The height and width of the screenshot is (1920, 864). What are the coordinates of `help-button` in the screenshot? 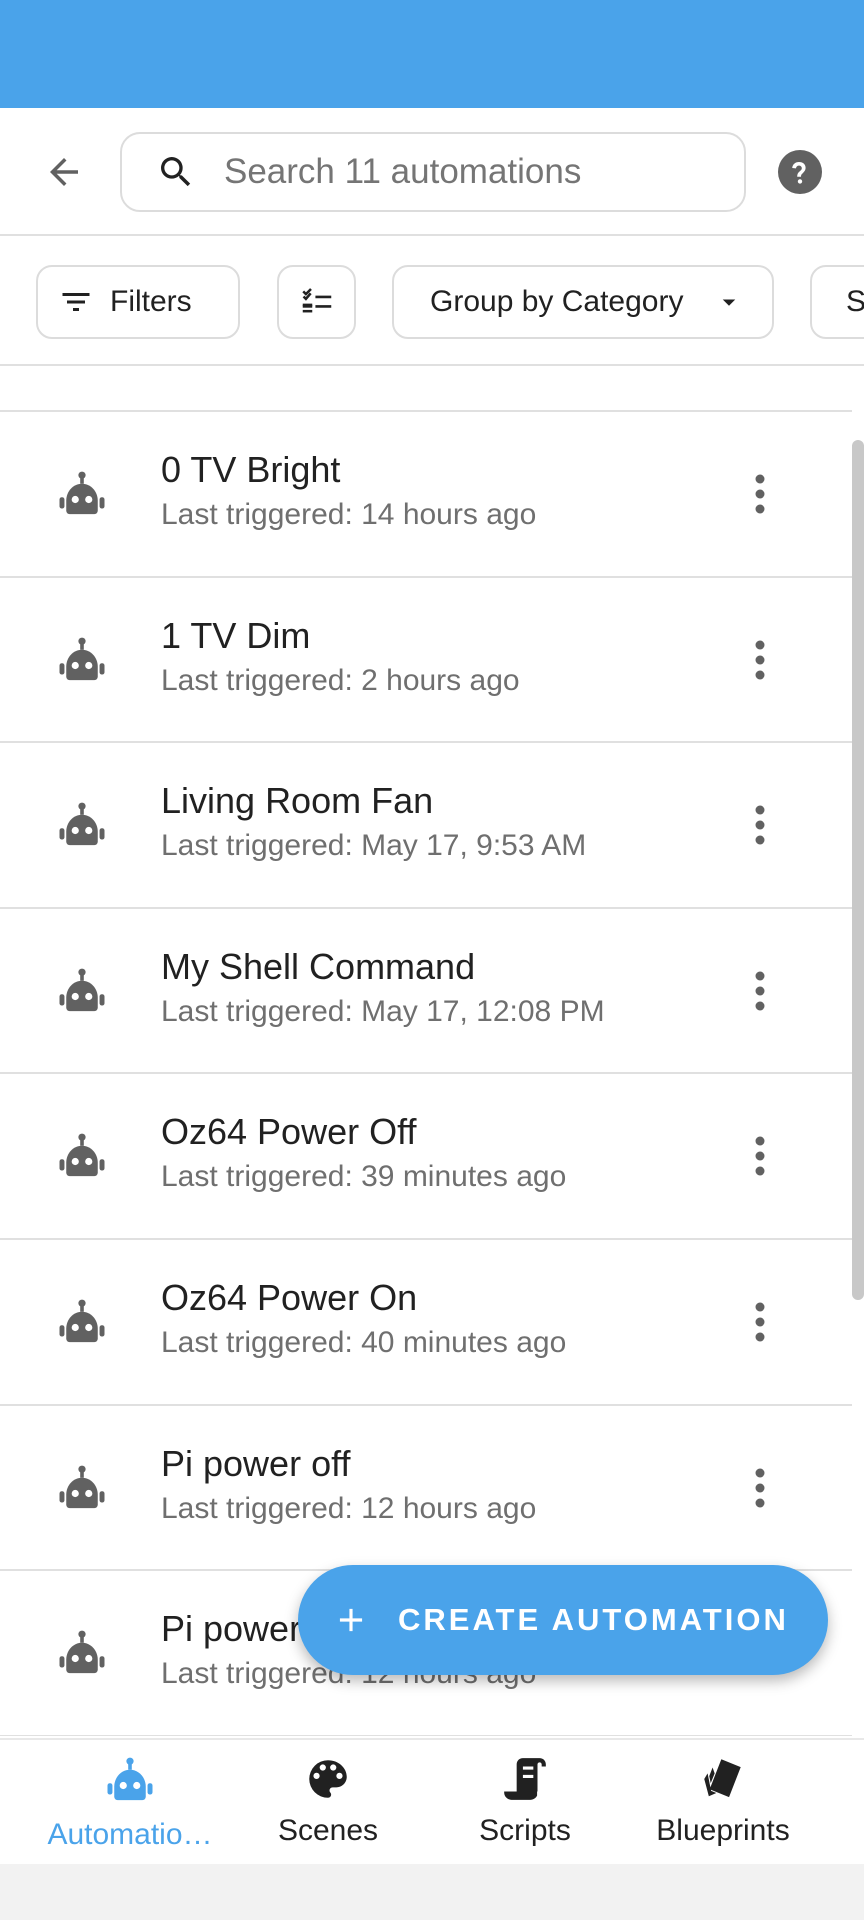 It's located at (800, 172).